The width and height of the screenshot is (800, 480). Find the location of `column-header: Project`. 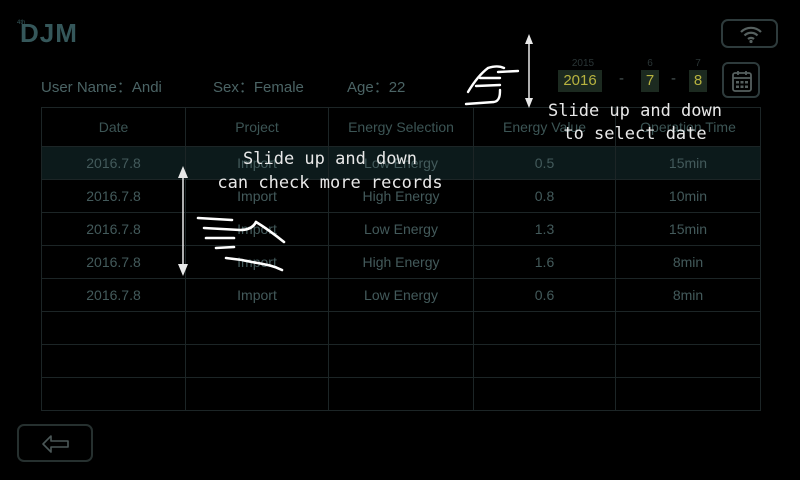

column-header: Project is located at coordinates (257, 127).